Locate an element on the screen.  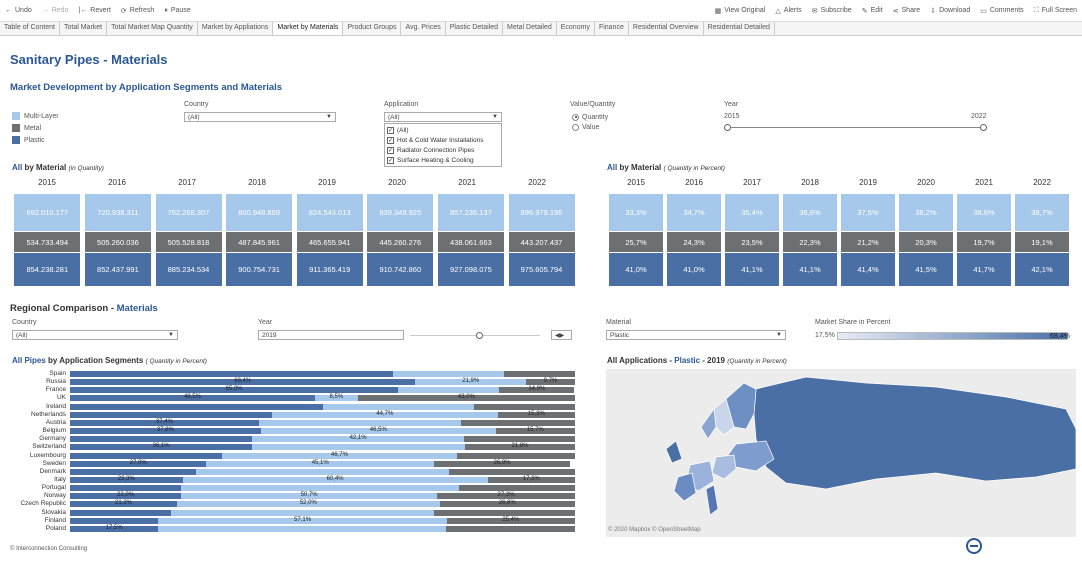
stacked-column: 857.236.137 438.061.663 927.098.075 is located at coordinates (470, 240).